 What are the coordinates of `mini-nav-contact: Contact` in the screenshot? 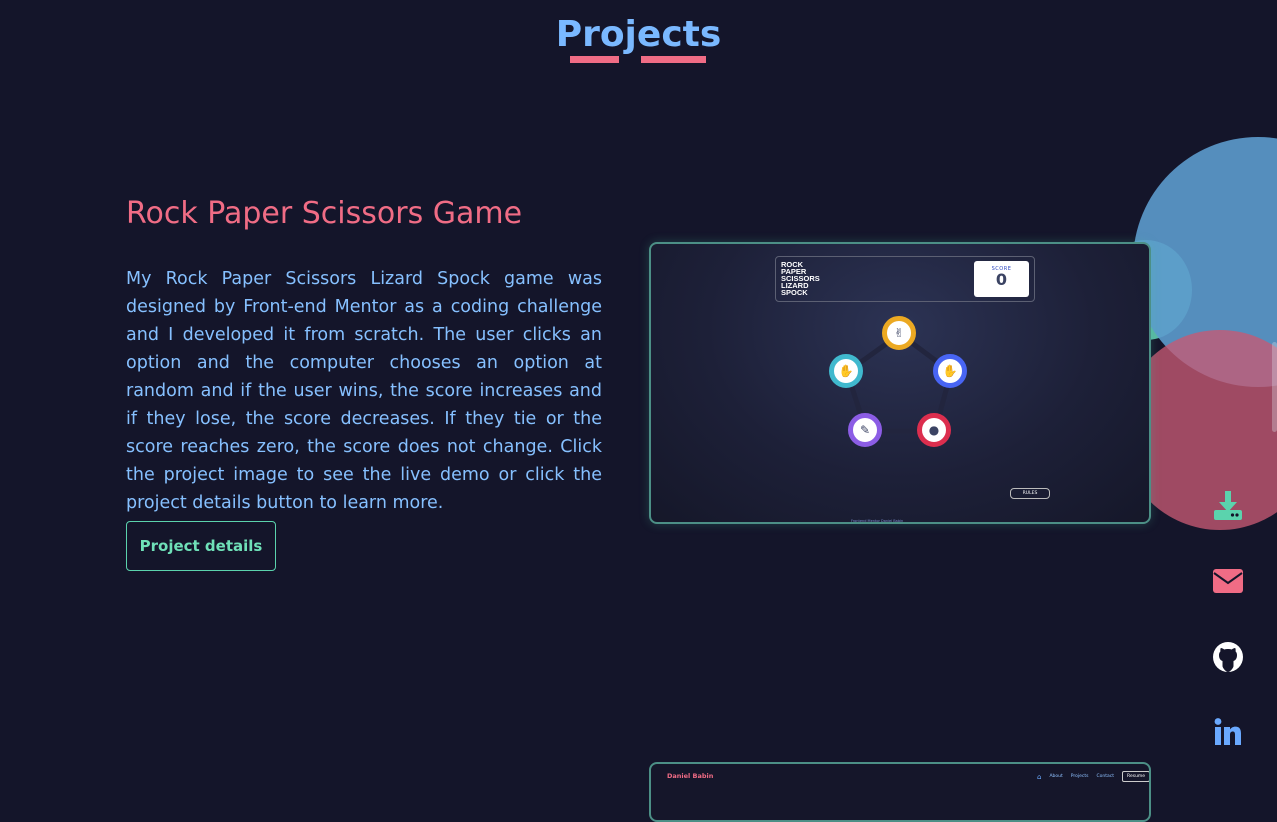 It's located at (1105, 776).